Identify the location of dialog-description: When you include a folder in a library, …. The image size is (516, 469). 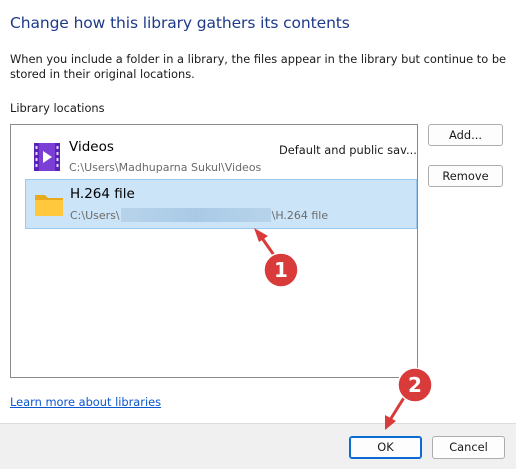
(258, 66).